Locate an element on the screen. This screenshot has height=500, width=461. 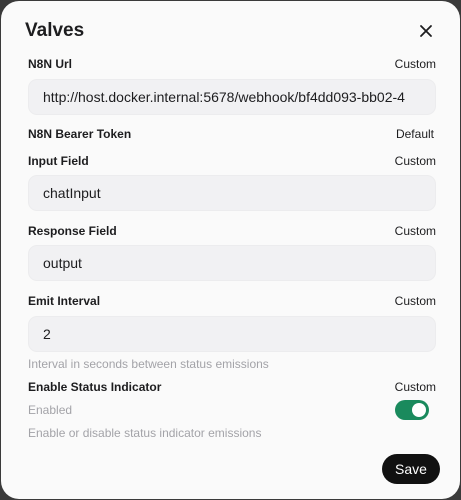
field-n8n-bearer-token: N8N Bearer Token Default is located at coordinates (232, 134).